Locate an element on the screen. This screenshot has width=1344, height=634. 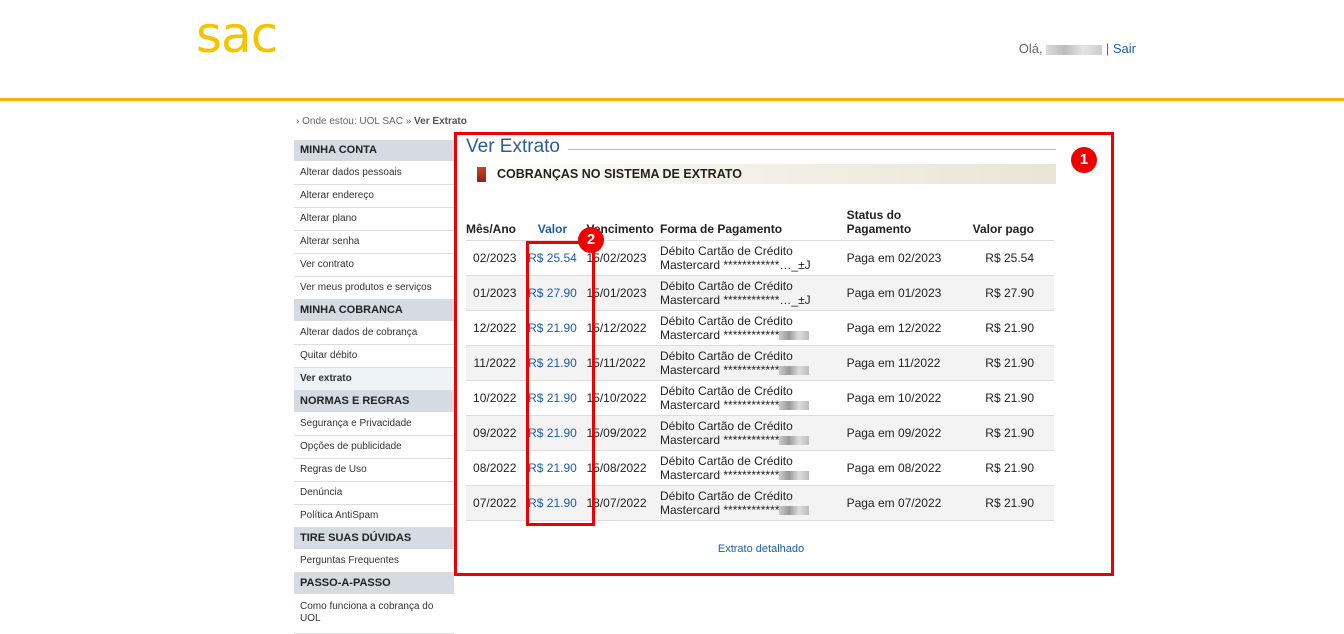
sidebar-section-duvidas: TIRE SUAS DÚVIDAS is located at coordinates (374, 539).